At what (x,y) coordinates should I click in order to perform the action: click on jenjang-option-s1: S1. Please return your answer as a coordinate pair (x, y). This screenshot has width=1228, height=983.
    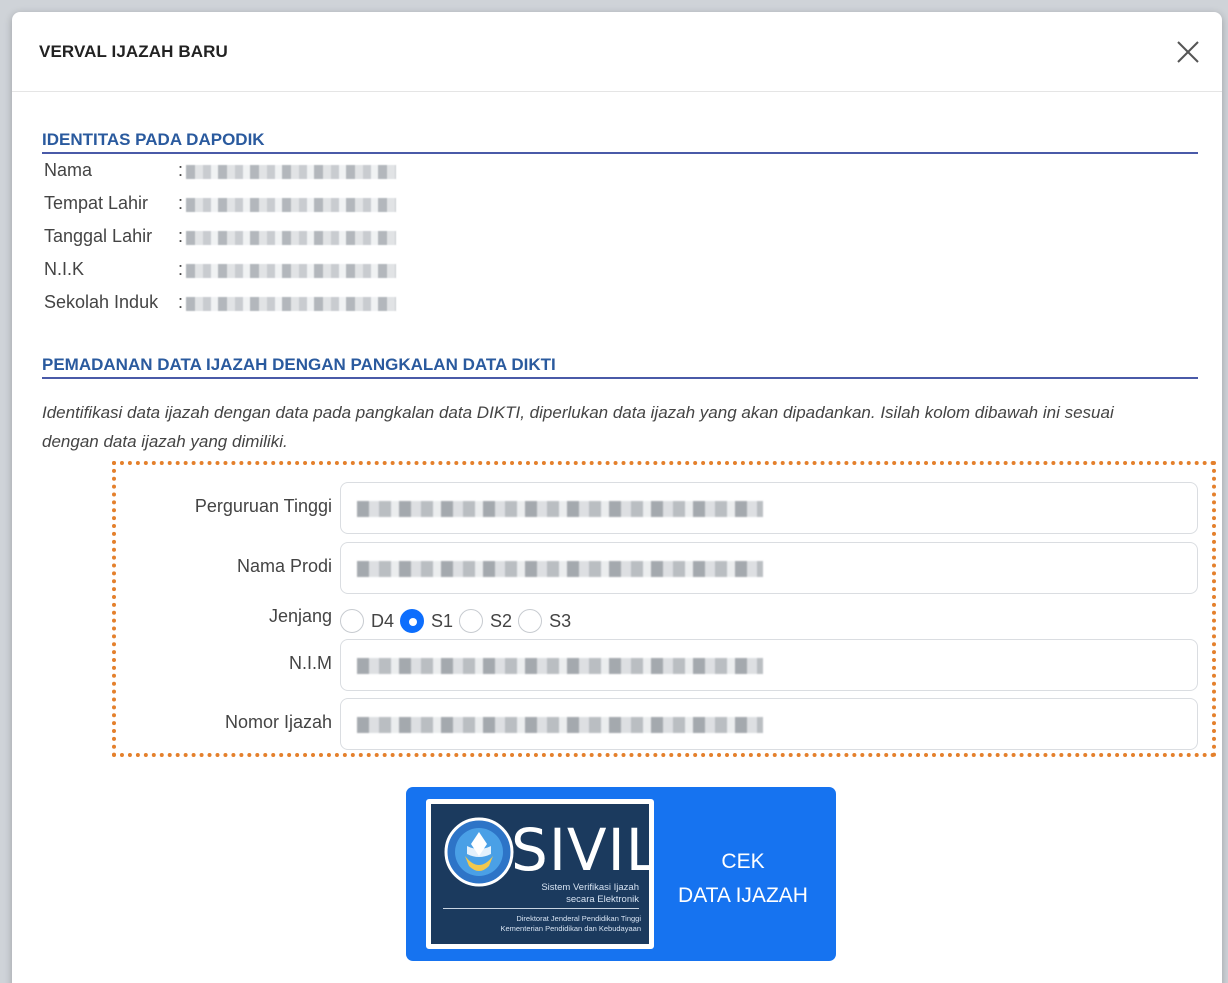
    Looking at the image, I should click on (429, 621).